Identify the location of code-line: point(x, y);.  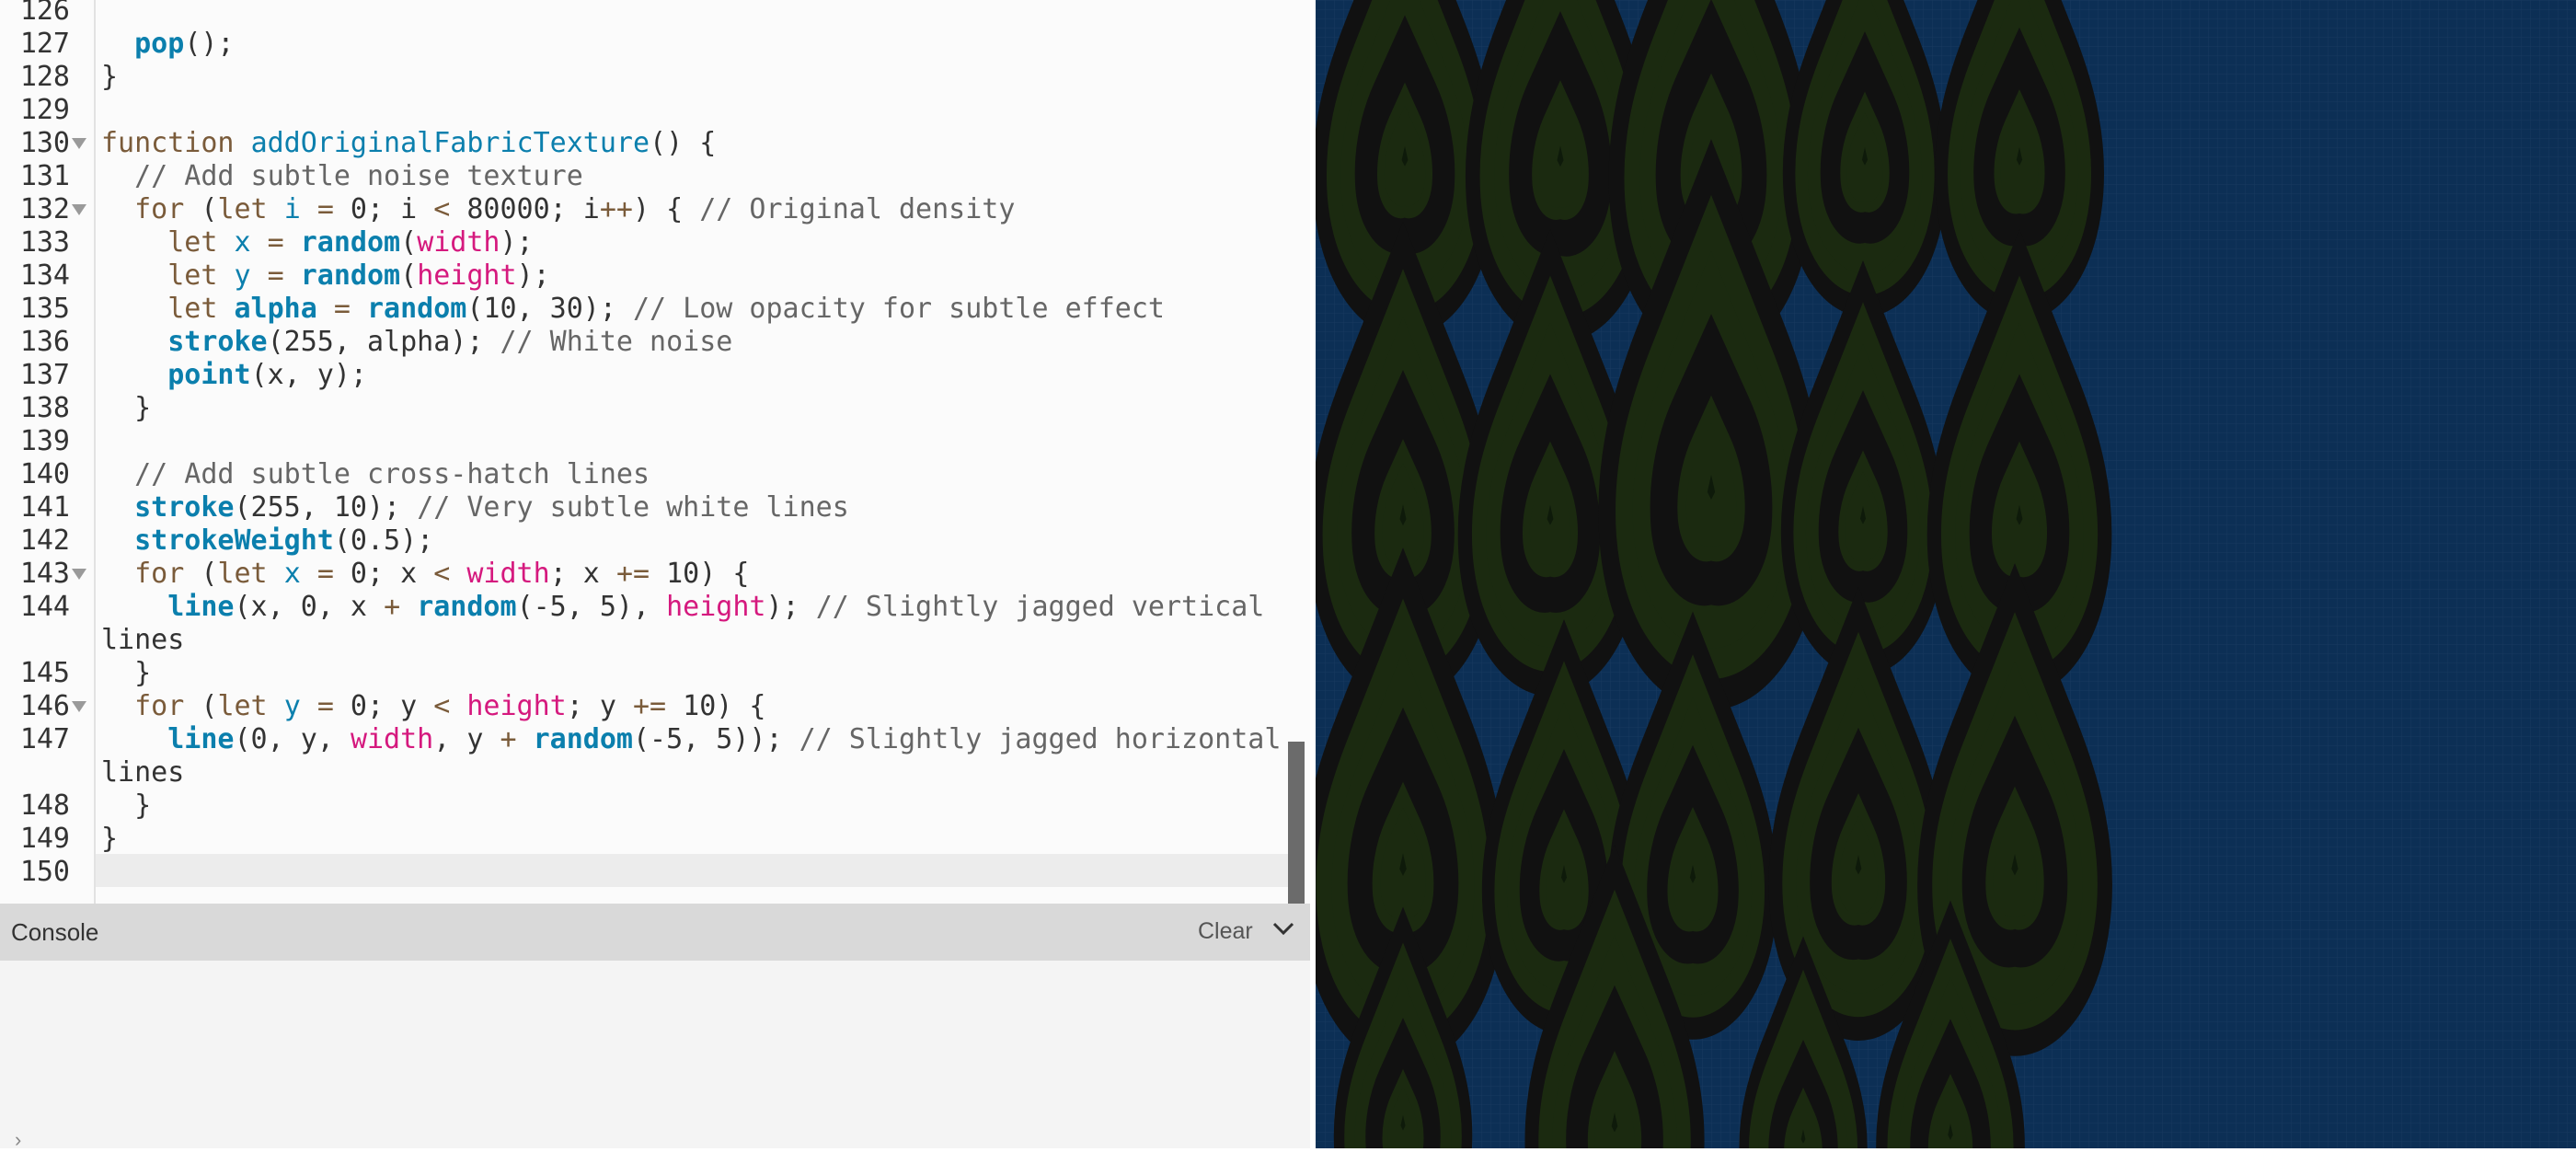
(234, 375).